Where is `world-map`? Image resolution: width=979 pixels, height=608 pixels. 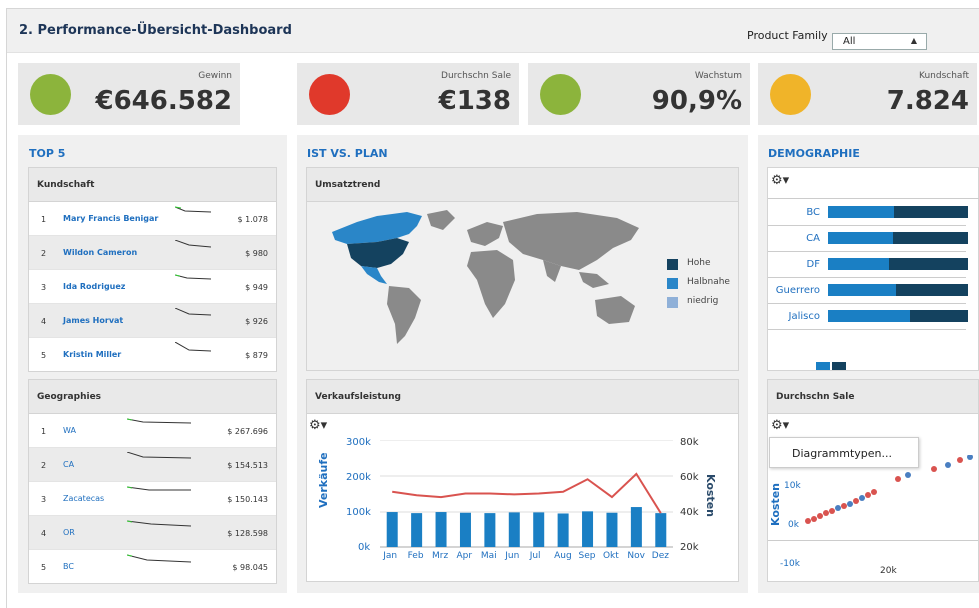
world-map is located at coordinates (484, 278).